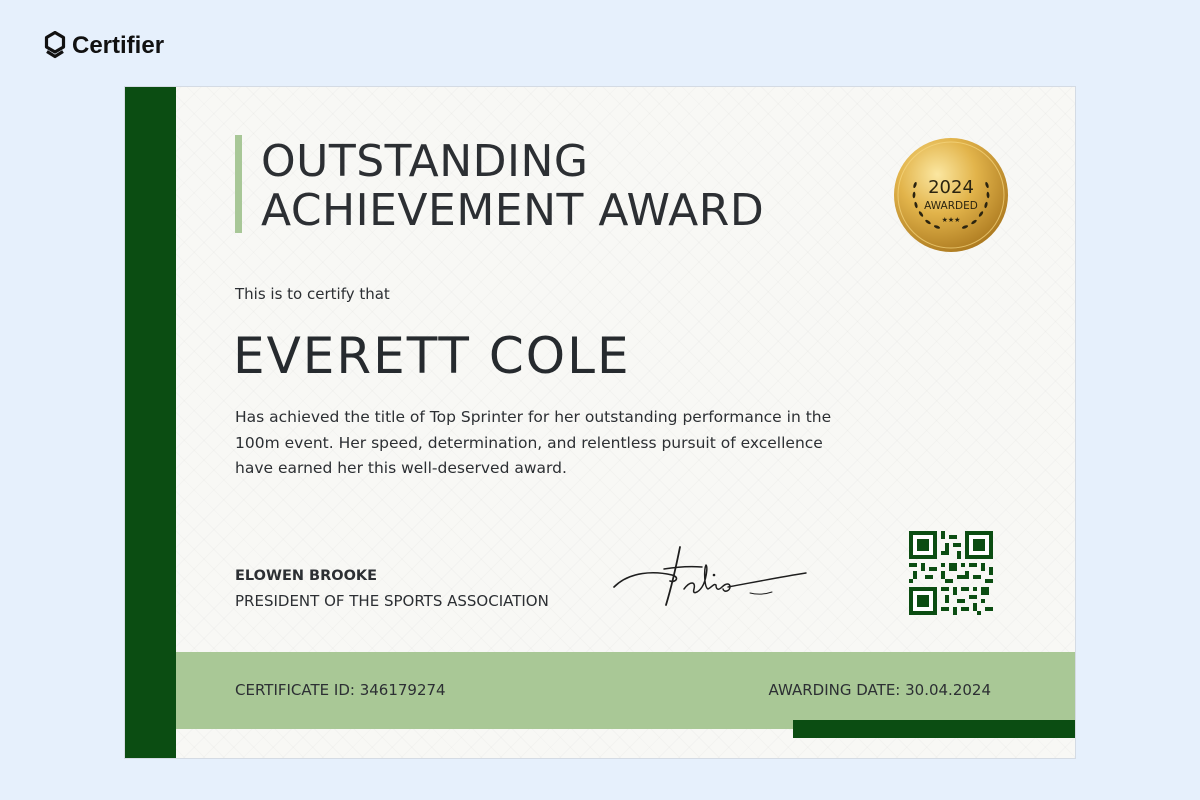  I want to click on certifier-logo-icon, so click(55, 45).